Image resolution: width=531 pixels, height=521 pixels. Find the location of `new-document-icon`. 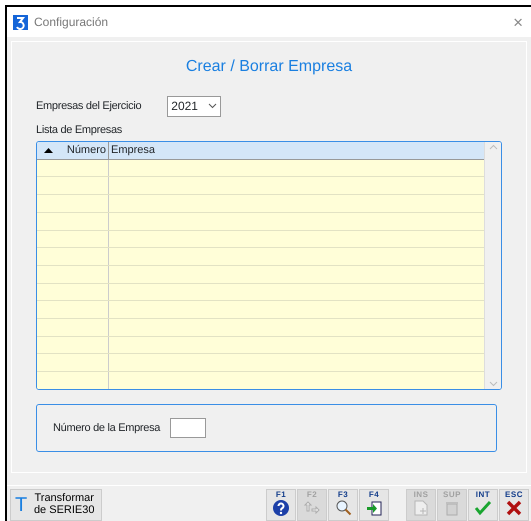

new-document-icon is located at coordinates (421, 508).